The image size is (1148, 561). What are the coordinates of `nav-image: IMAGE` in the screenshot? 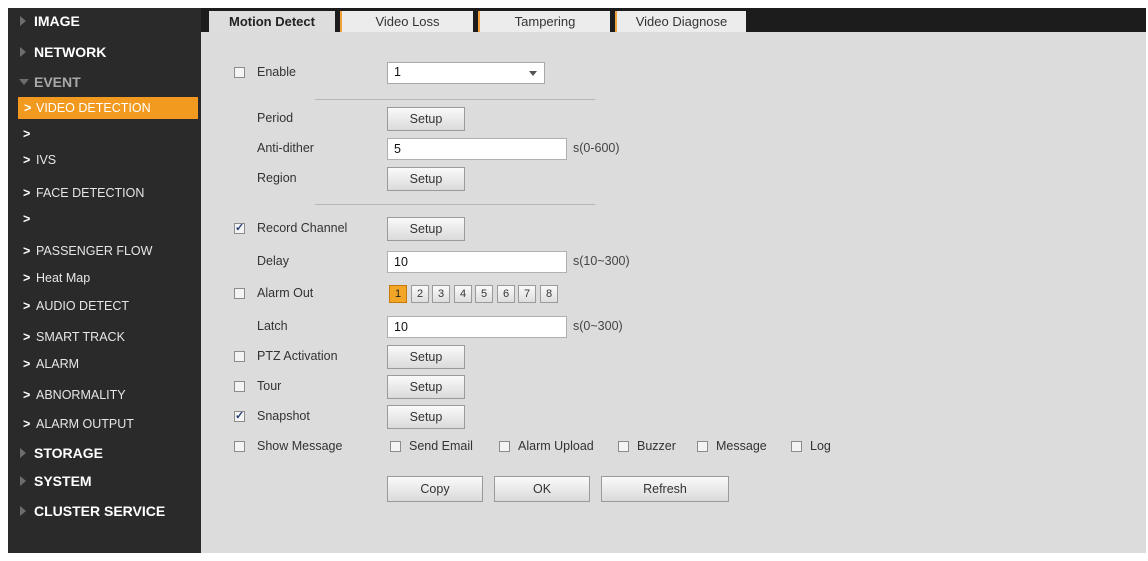 It's located at (104, 21).